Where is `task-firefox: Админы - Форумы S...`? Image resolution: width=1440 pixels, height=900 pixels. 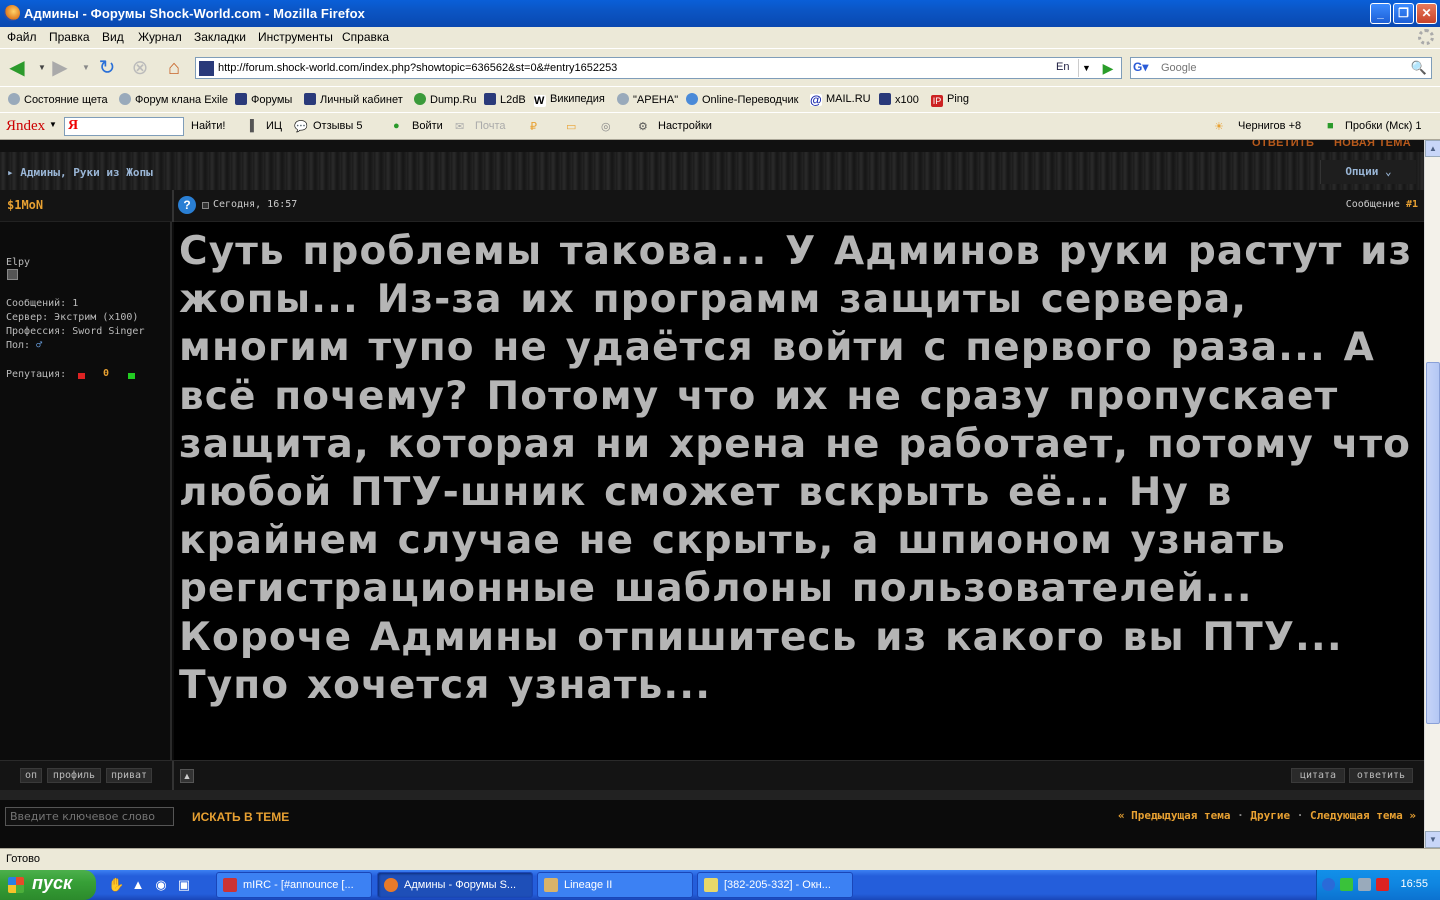
task-firefox: Админы - Форумы S... is located at coordinates (455, 885).